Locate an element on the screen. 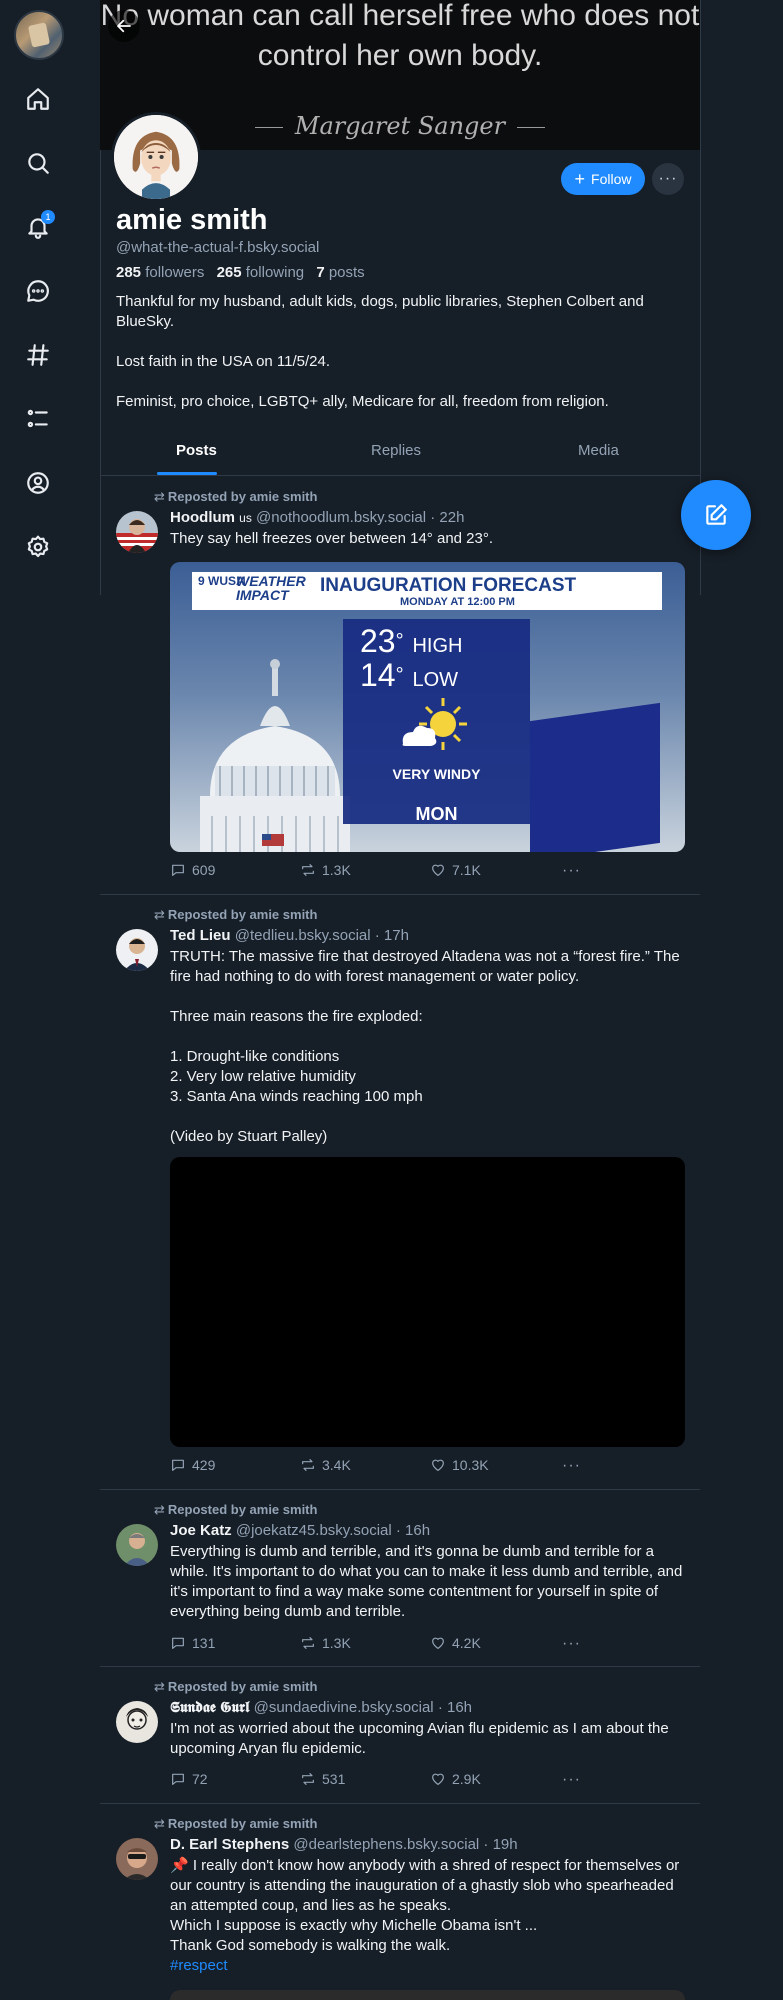 Image resolution: width=783 pixels, height=2000 pixels. post-author-handle: @dearlstephens.bsky.social is located at coordinates (386, 1844).